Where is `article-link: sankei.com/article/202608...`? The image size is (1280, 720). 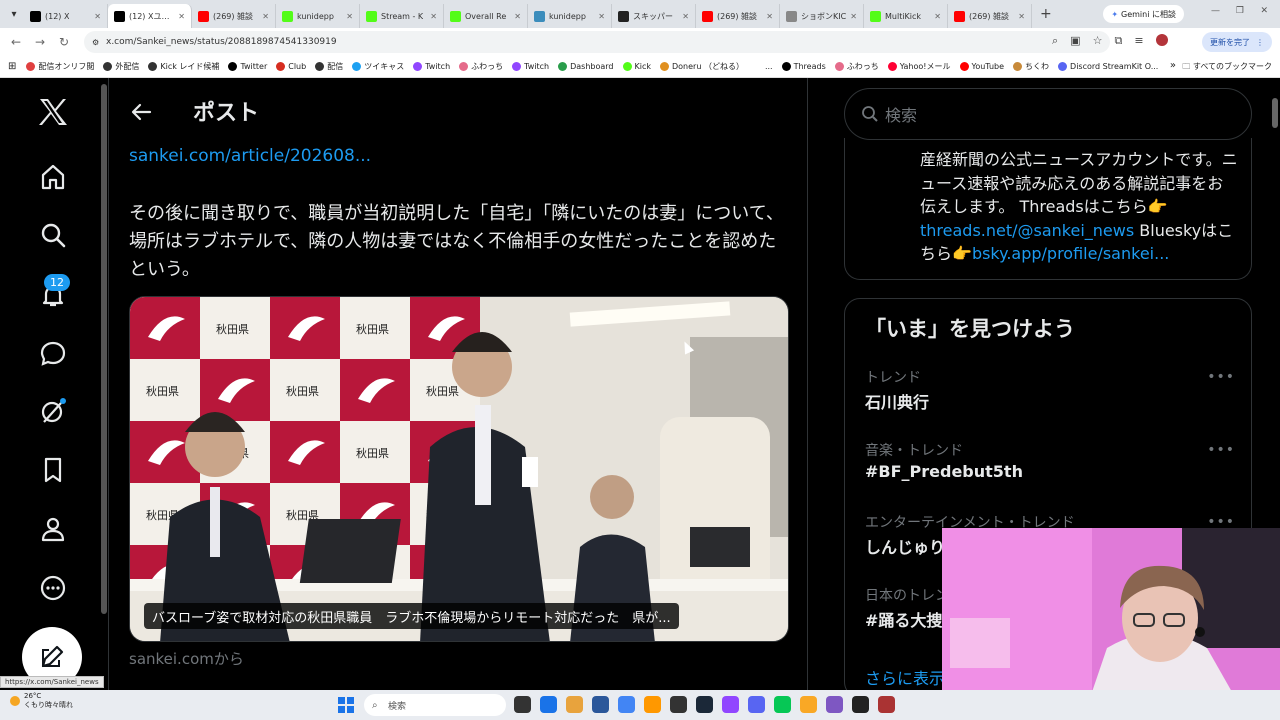
article-link: sankei.com/article/202608... is located at coordinates (250, 156).